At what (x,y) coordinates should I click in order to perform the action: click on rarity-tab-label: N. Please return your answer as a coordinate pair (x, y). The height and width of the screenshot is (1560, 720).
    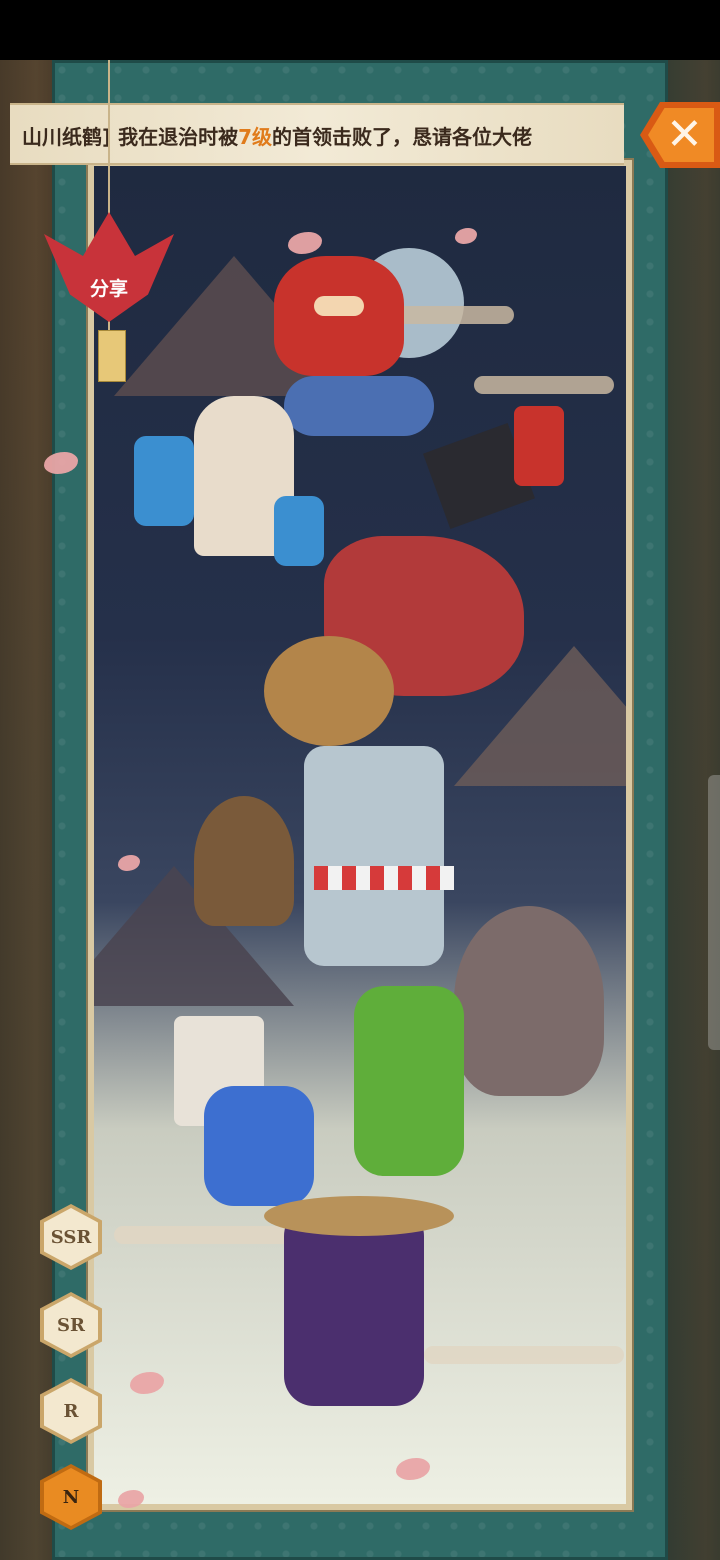
    Looking at the image, I should click on (71, 1497).